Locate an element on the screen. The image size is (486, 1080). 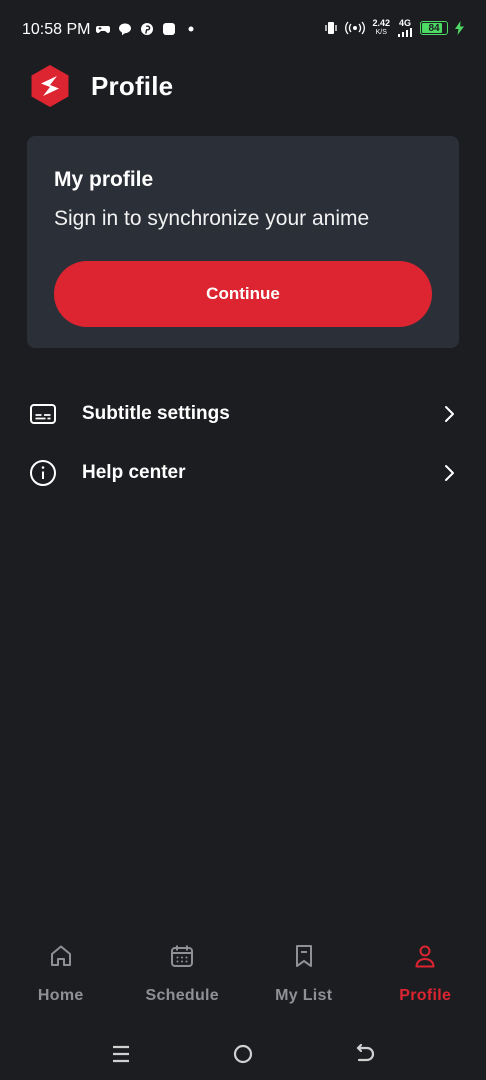
home-icon is located at coordinates (60, 955).